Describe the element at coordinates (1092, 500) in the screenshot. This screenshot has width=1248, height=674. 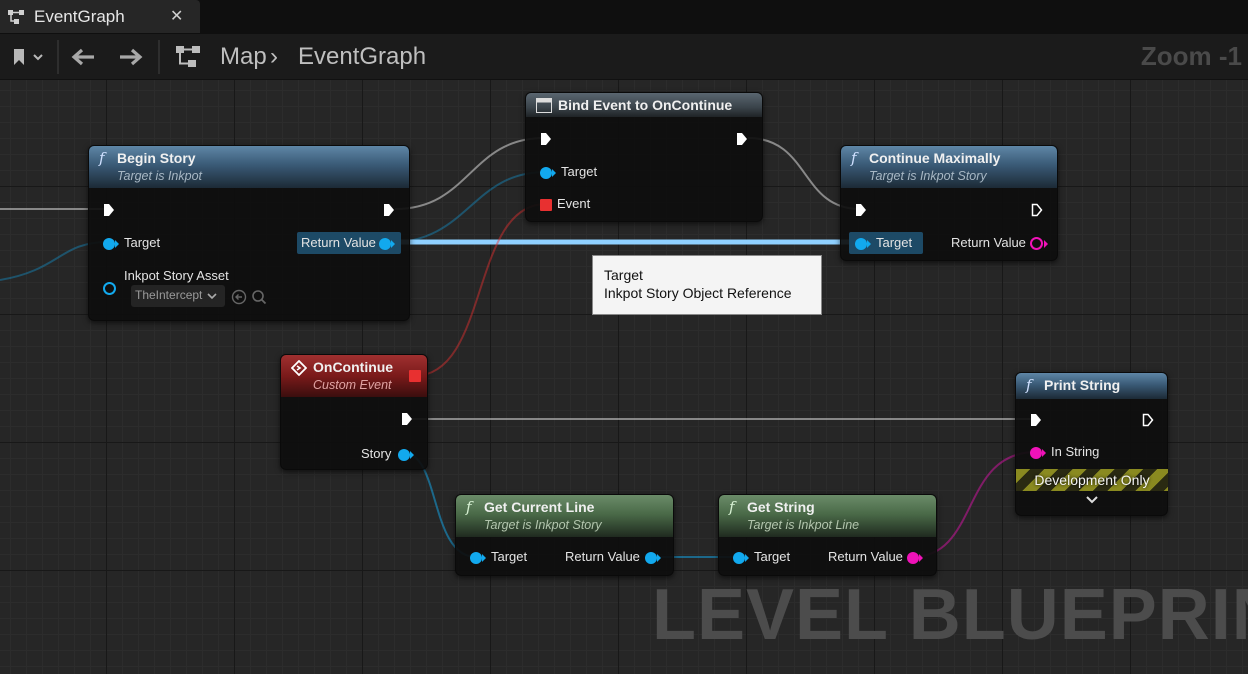
I see `chevron-down-icon` at that location.